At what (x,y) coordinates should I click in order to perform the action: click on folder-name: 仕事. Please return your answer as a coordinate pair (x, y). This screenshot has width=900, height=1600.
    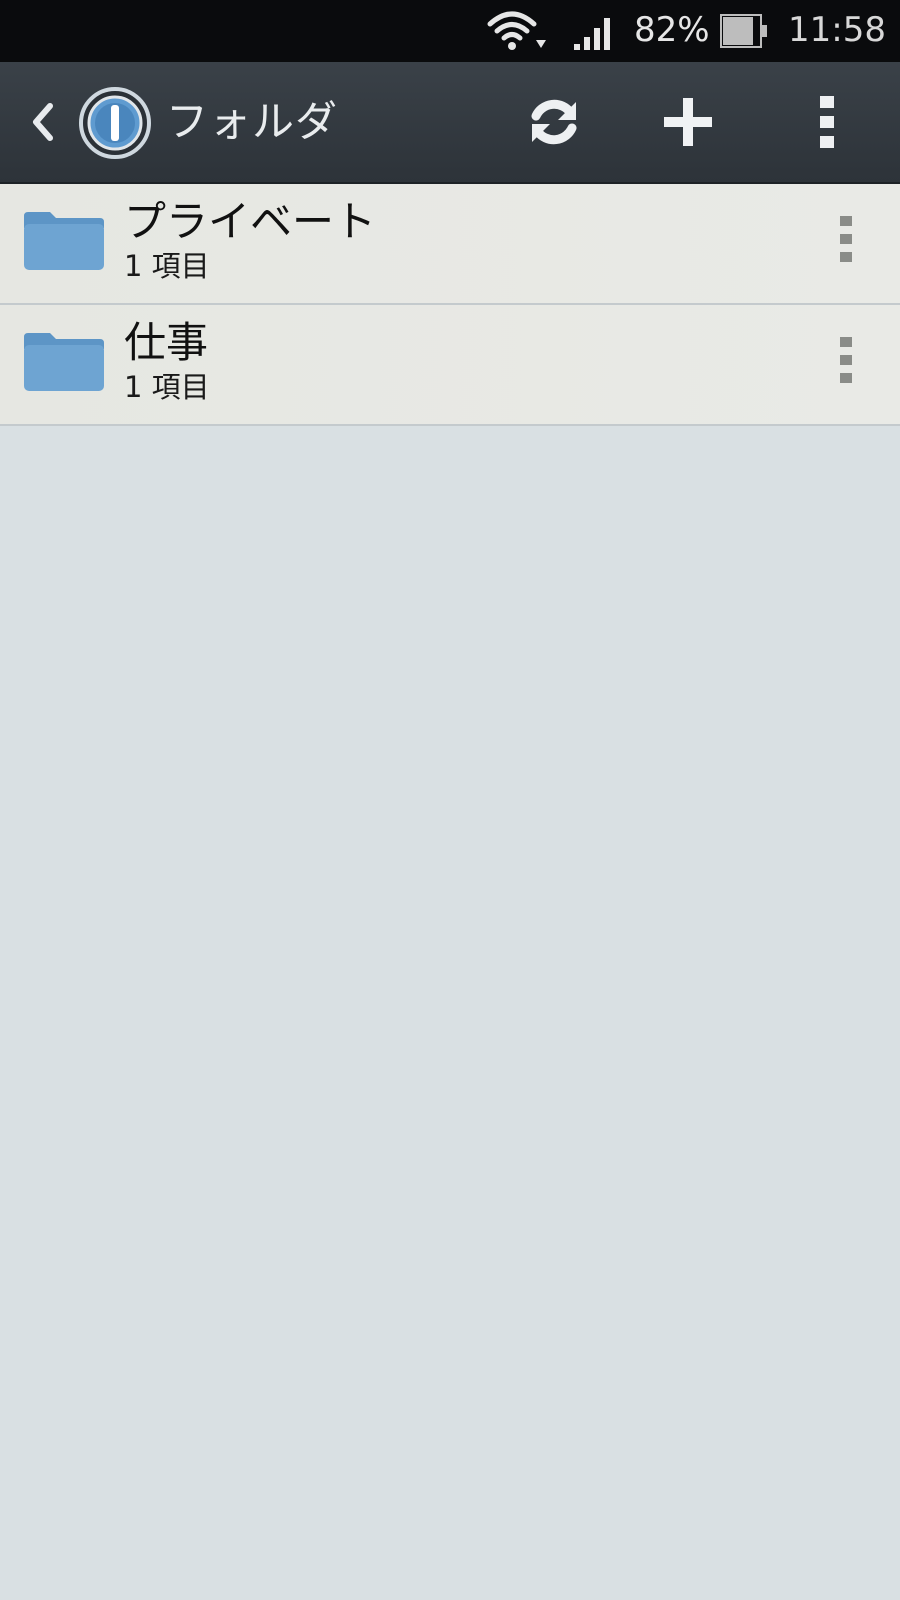
    Looking at the image, I should click on (166, 342).